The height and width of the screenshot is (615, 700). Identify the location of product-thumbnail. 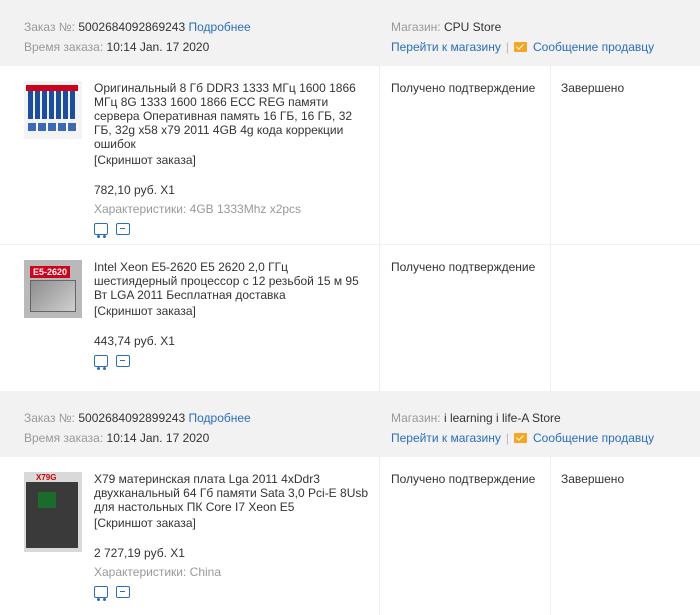
(53, 110).